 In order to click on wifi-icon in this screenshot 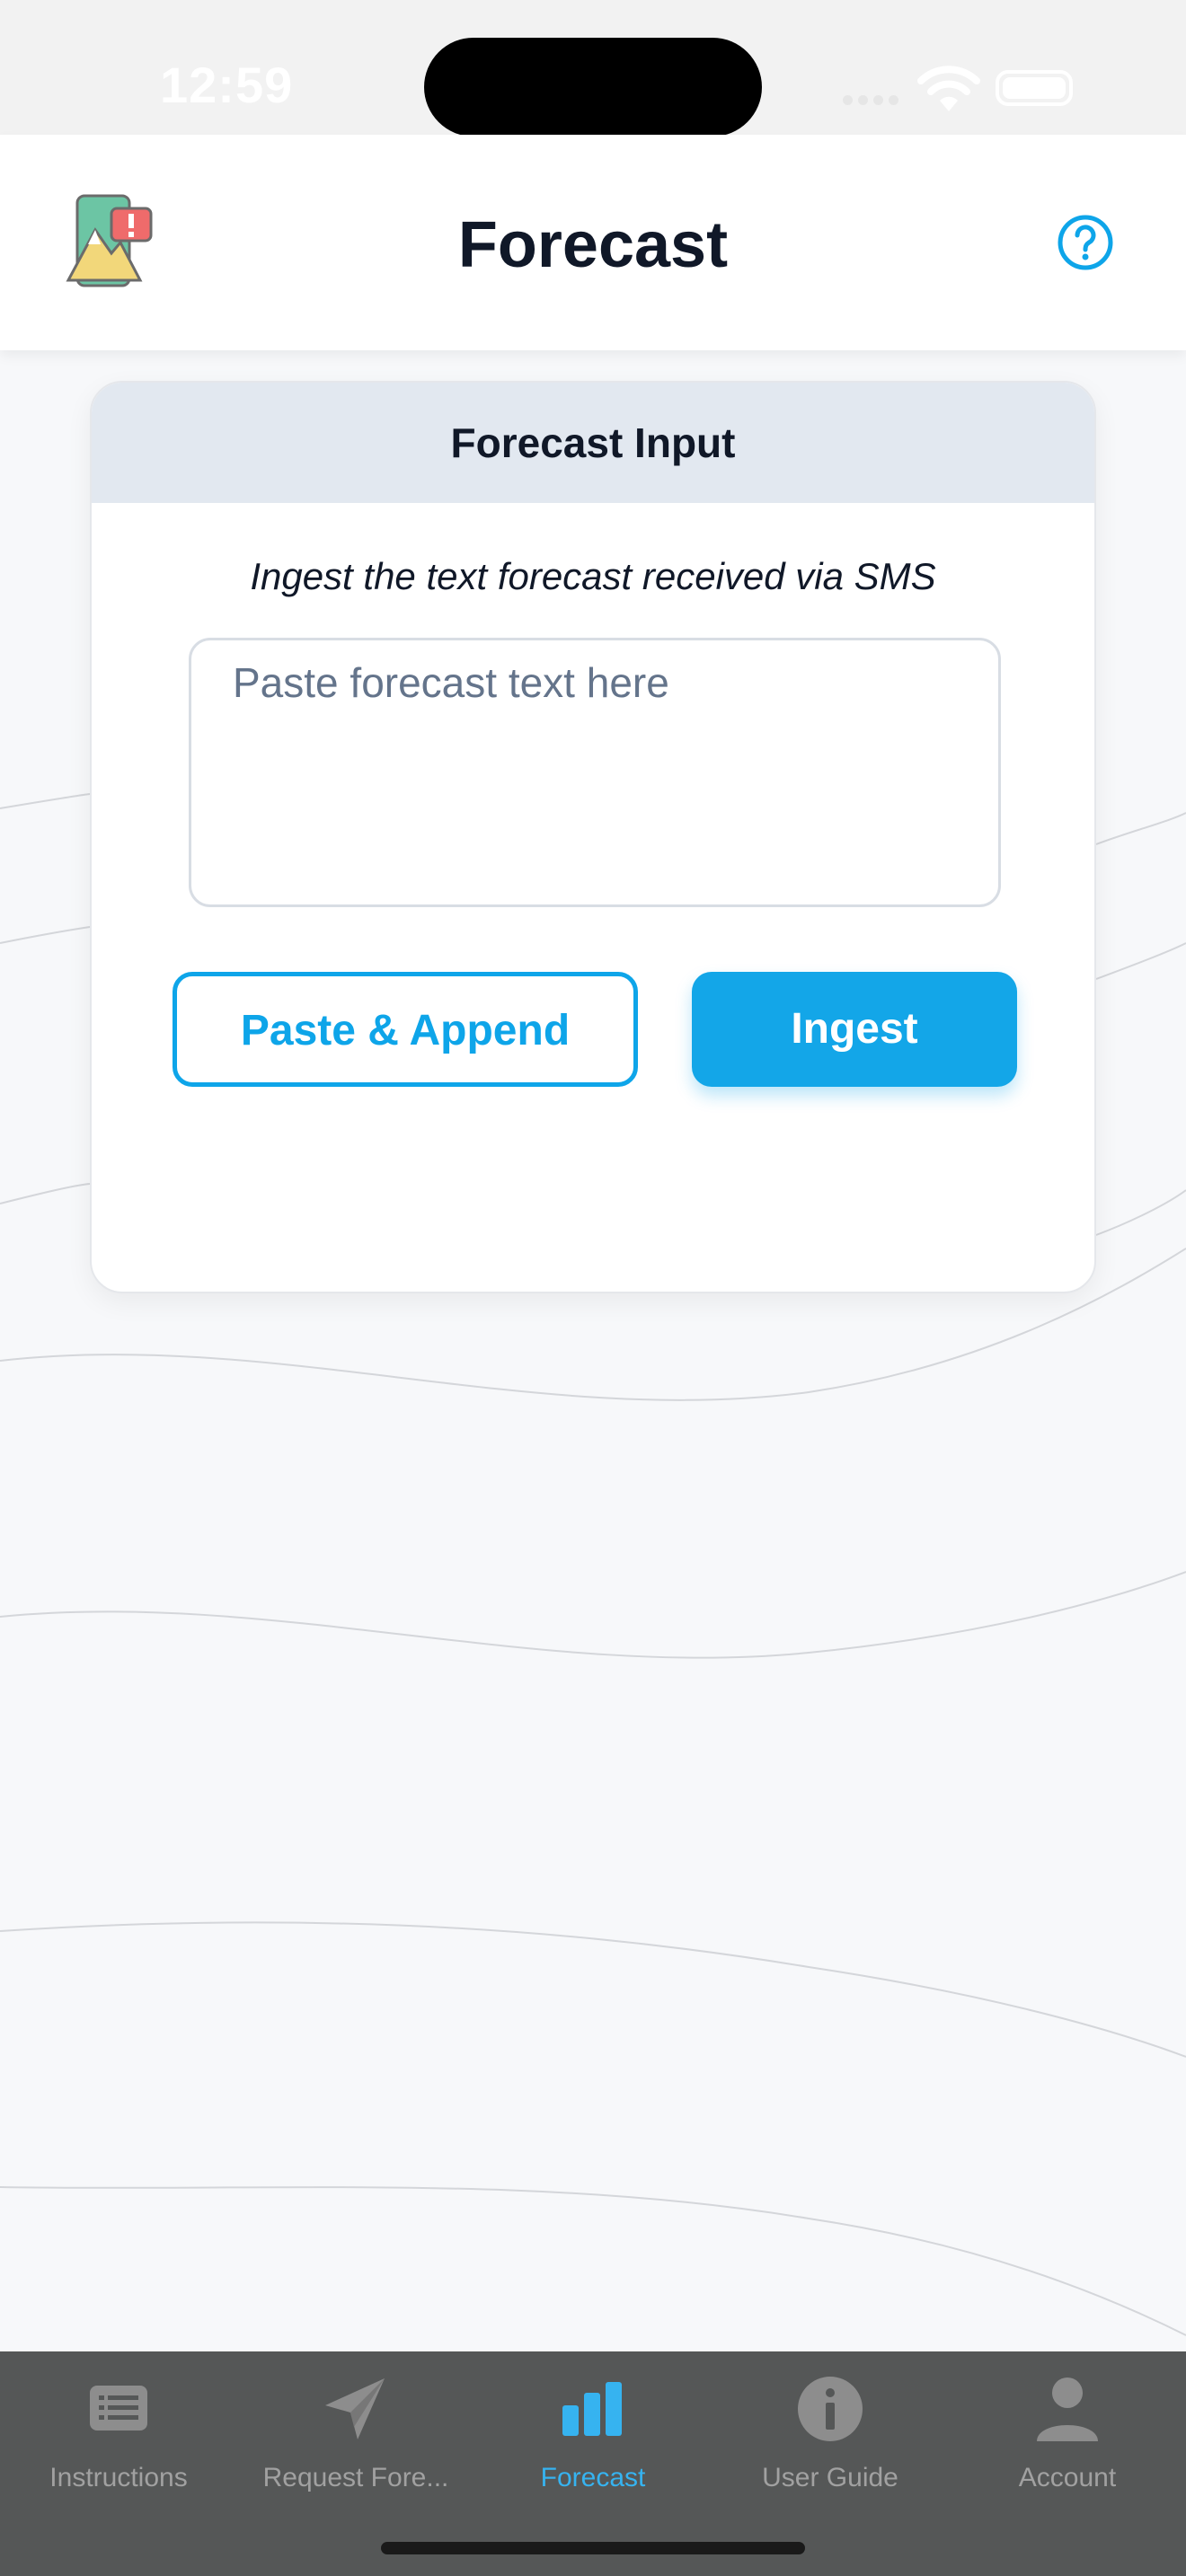, I will do `click(948, 88)`.